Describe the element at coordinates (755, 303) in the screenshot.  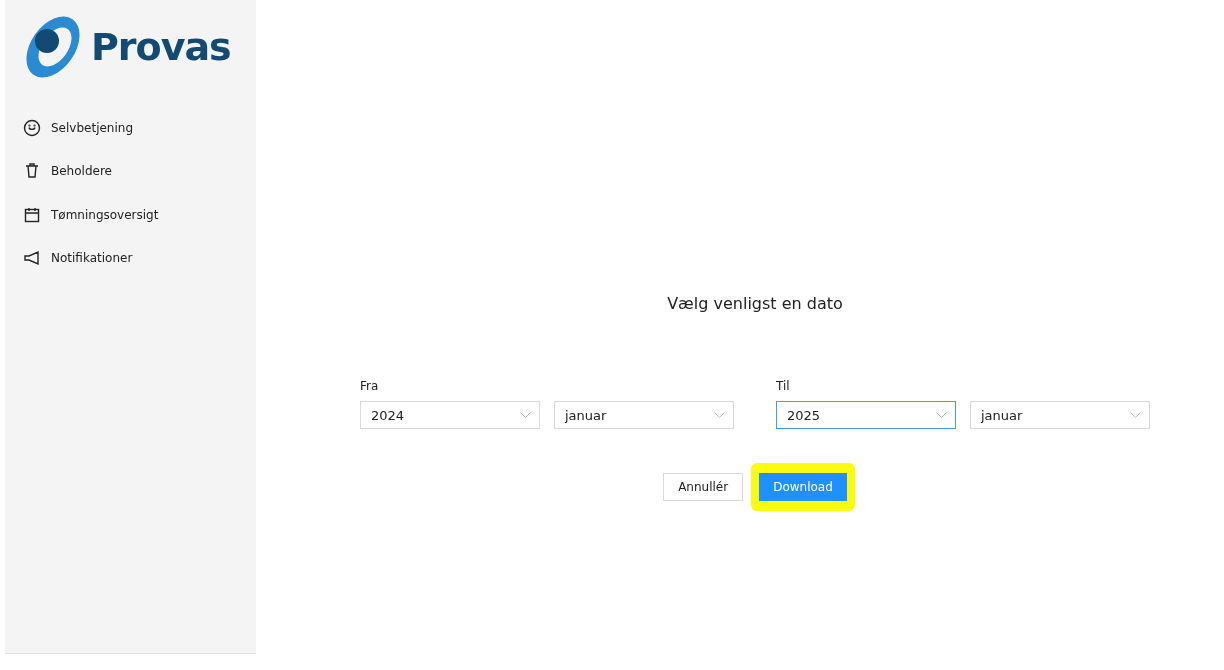
I see `dialog-title: Vælg venligst en dato` at that location.